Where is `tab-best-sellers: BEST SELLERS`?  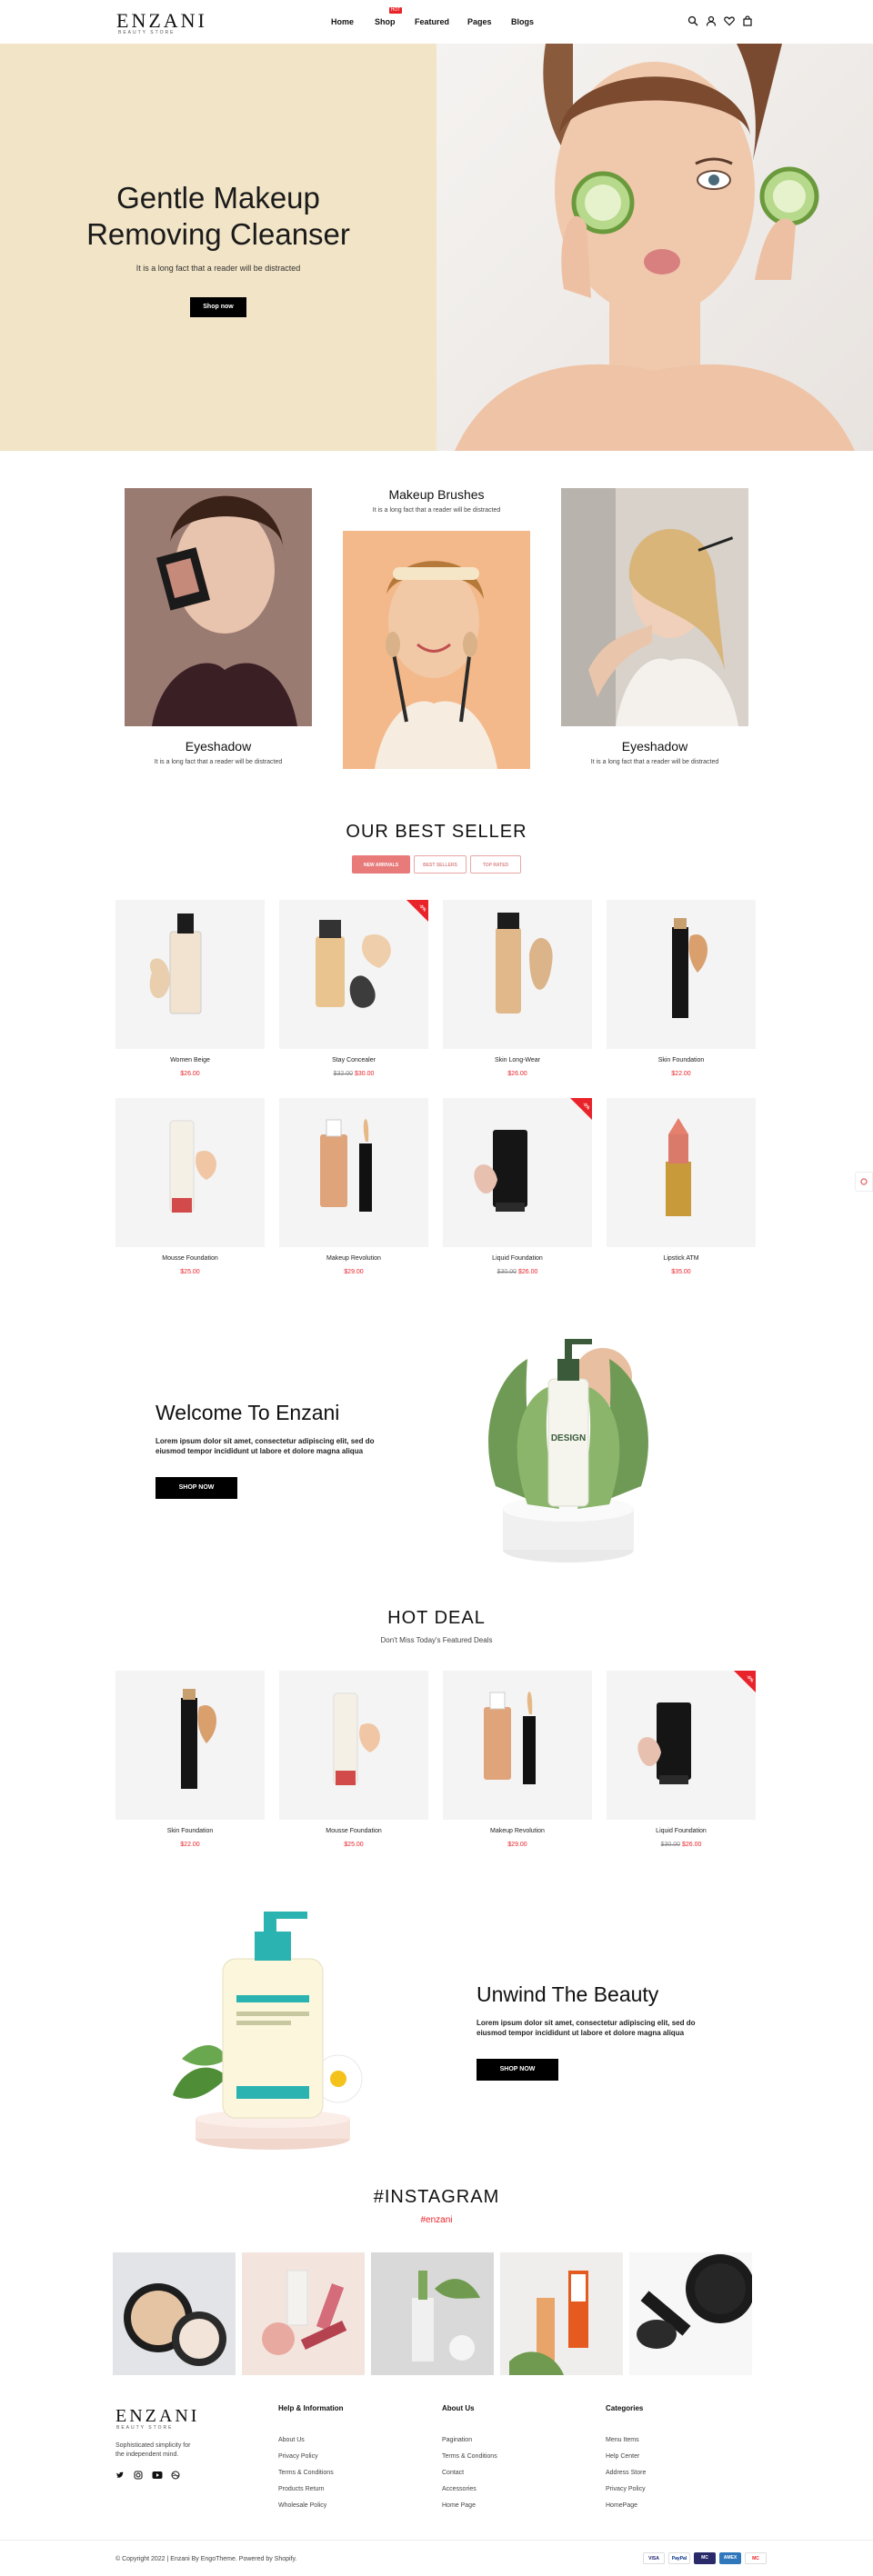
tab-best-sellers: BEST SELLERS is located at coordinates (441, 864).